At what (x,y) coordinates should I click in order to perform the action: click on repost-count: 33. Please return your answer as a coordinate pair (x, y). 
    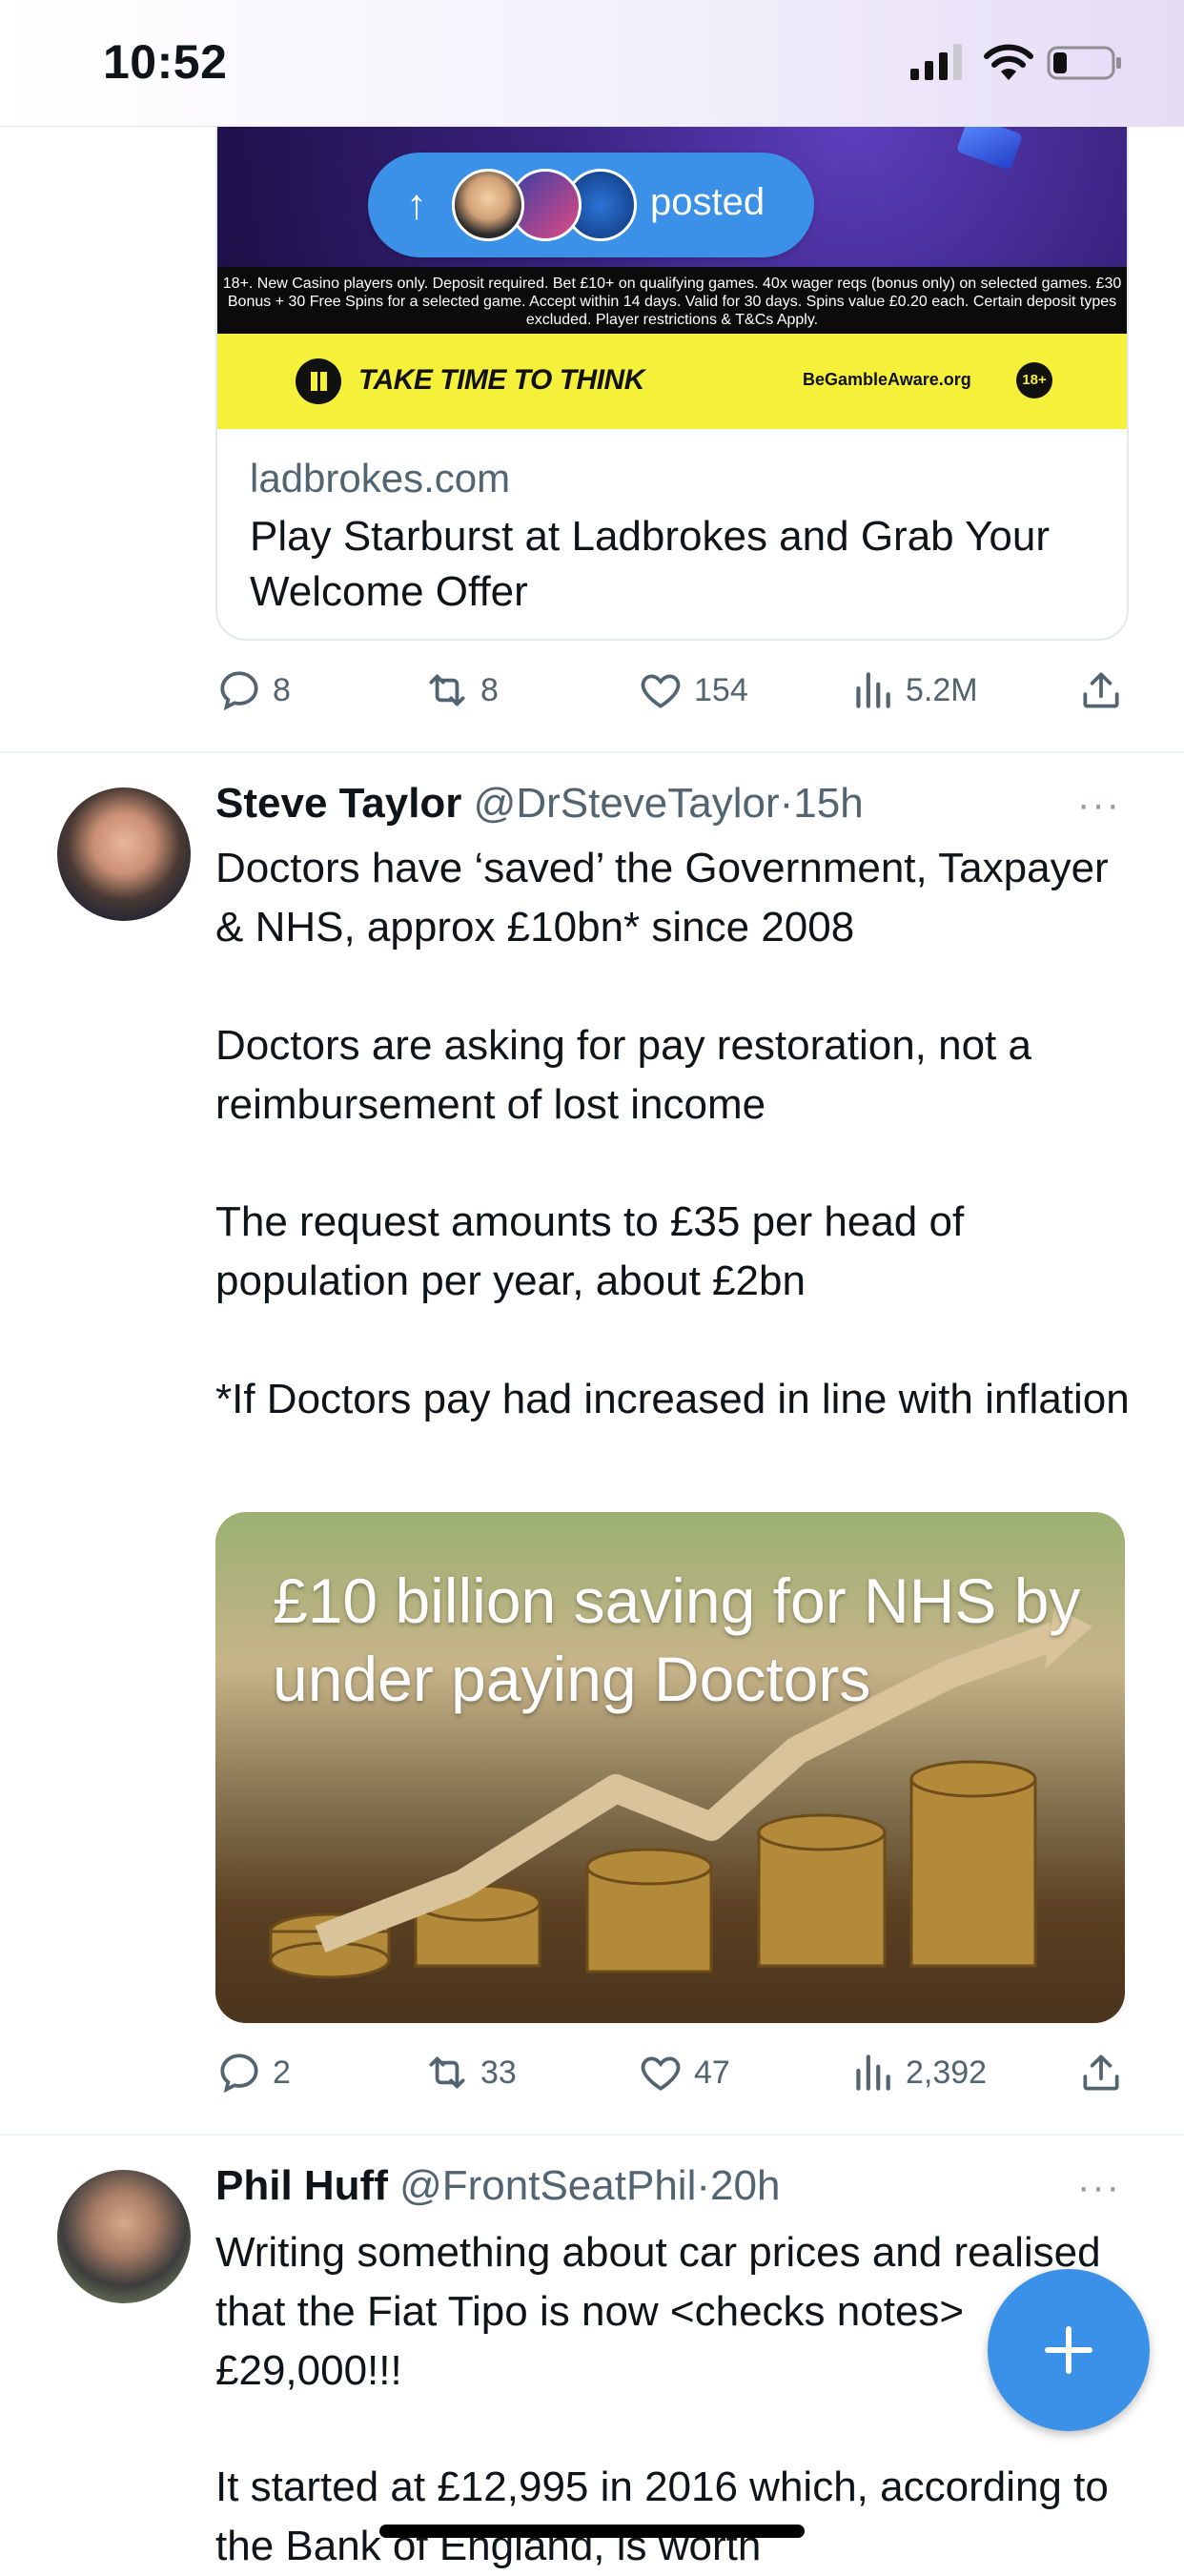
    Looking at the image, I should click on (498, 2072).